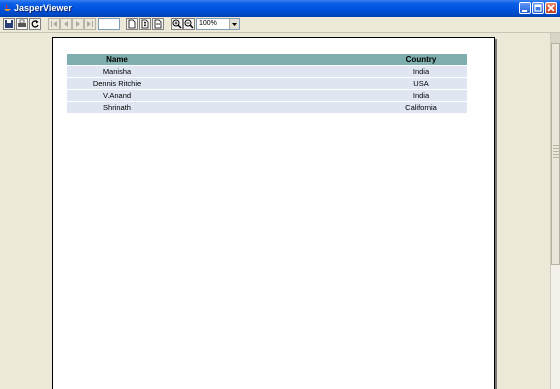  I want to click on save-icon, so click(9, 24).